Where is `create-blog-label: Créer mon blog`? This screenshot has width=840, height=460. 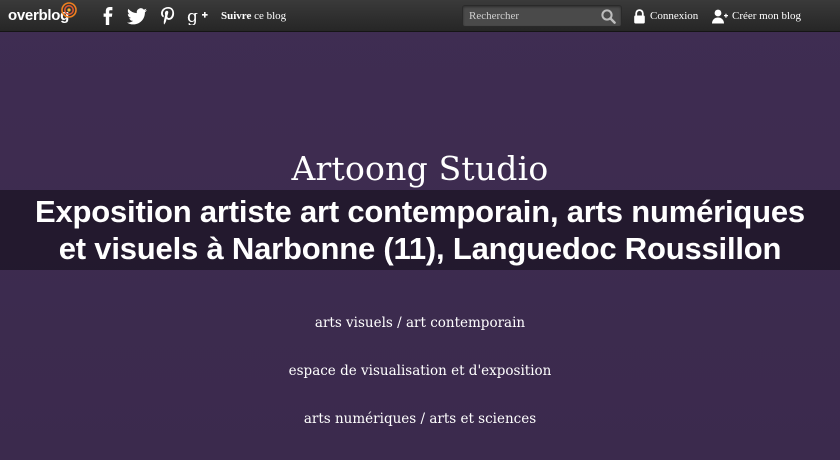 create-blog-label: Créer mon blog is located at coordinates (767, 16).